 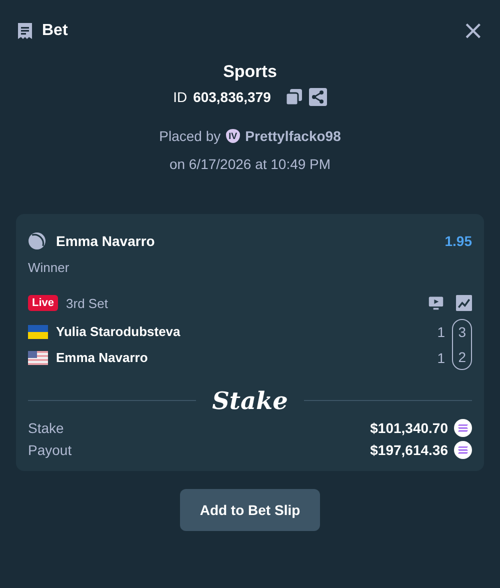 What do you see at coordinates (464, 303) in the screenshot?
I see `chart-icon` at bounding box center [464, 303].